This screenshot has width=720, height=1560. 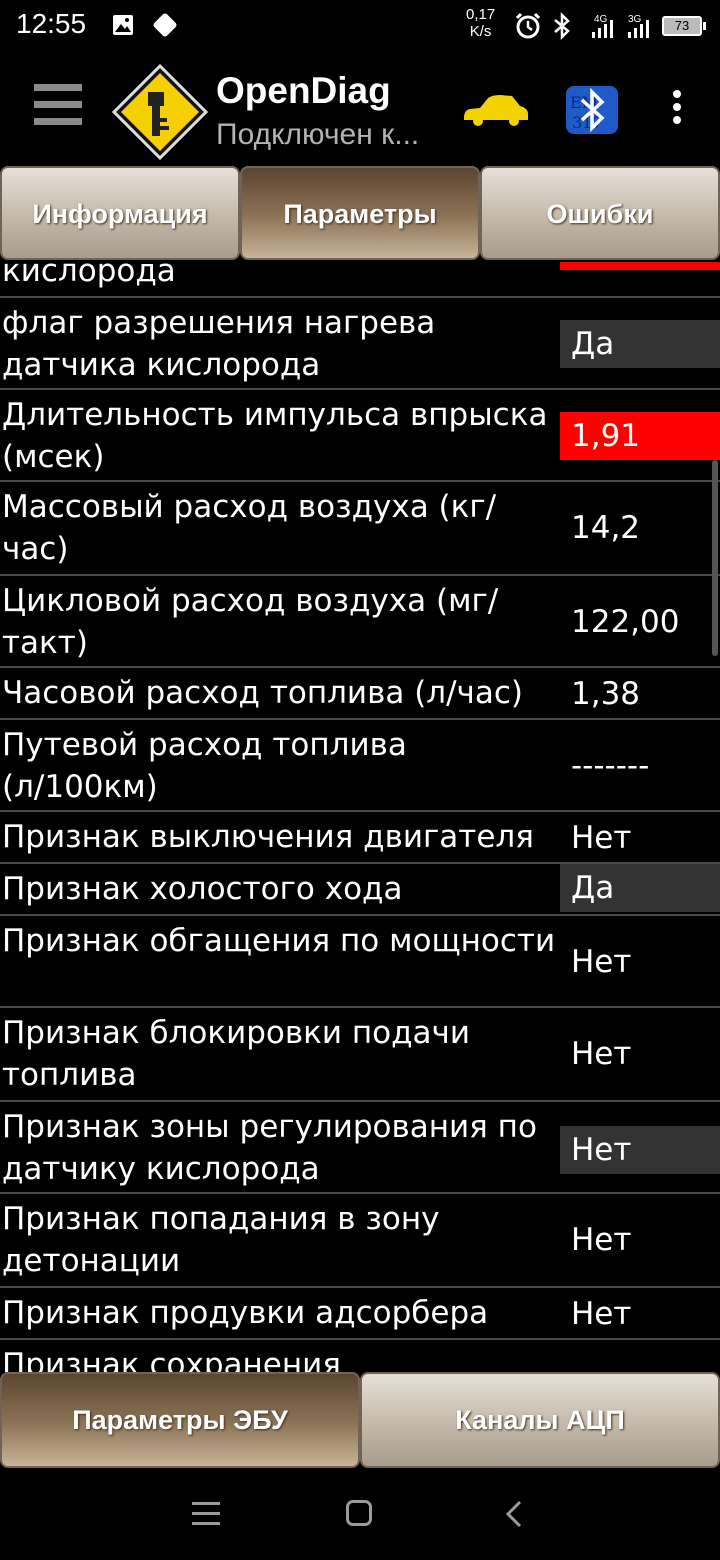 What do you see at coordinates (602, 26) in the screenshot?
I see `signal-icon: 4G` at bounding box center [602, 26].